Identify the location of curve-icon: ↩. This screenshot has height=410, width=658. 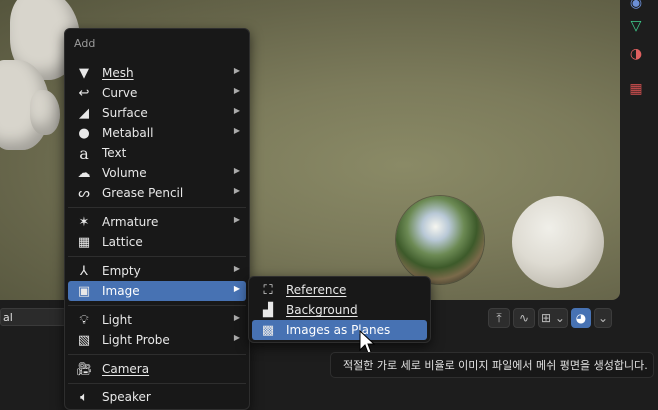
(84, 93).